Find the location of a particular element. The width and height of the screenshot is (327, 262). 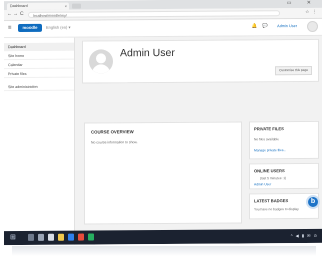

site-logo: moodle is located at coordinates (30, 28).